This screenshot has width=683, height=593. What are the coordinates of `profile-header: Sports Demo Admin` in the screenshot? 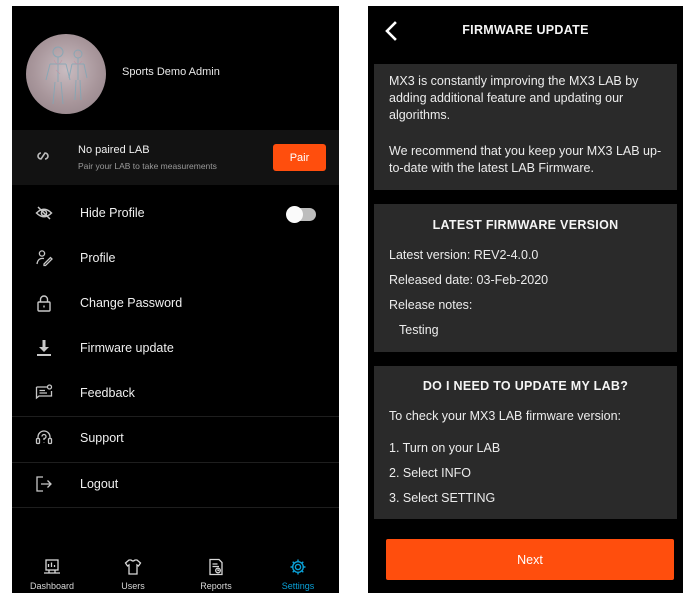 It's located at (175, 68).